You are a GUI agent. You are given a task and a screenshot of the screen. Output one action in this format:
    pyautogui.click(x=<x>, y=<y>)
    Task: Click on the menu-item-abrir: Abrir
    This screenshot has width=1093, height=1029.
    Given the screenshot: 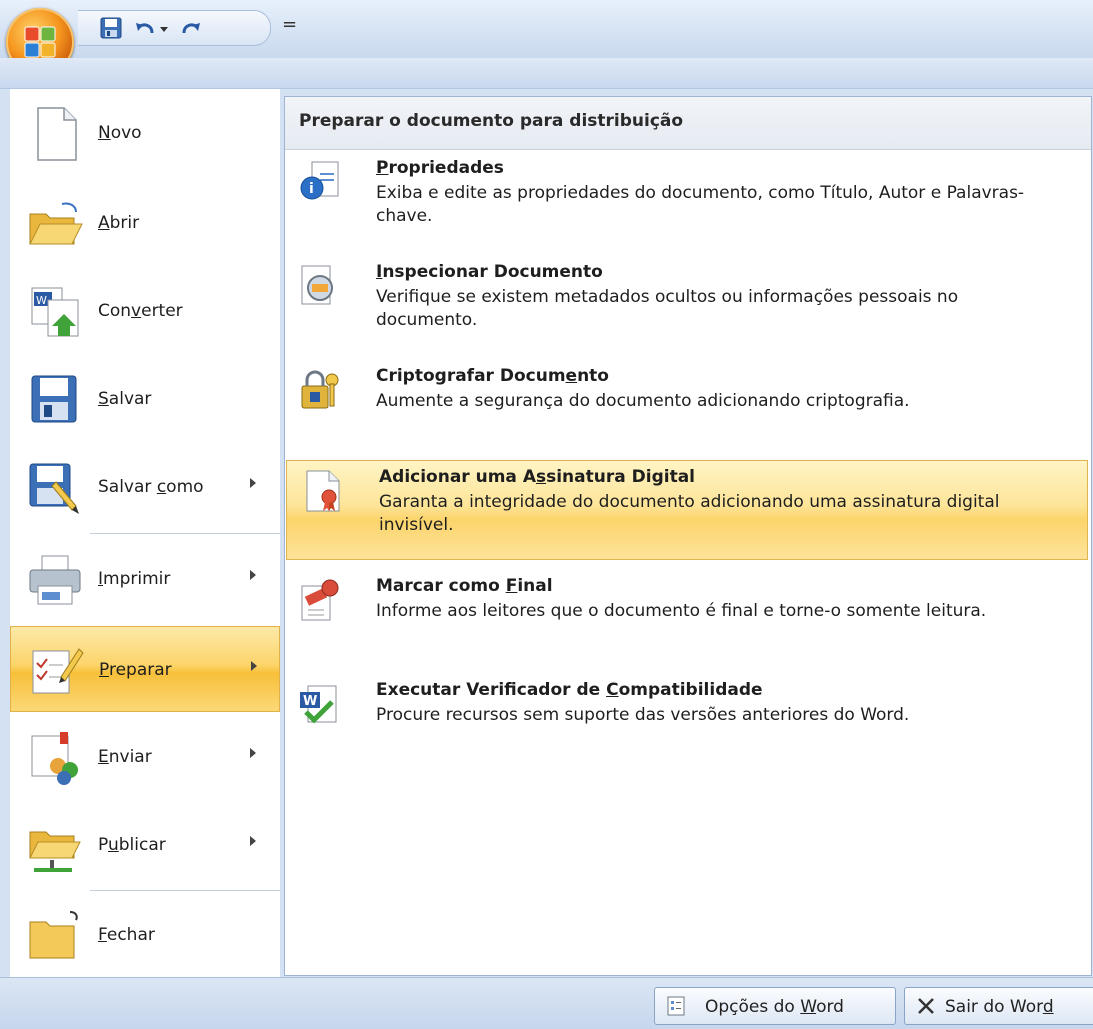 What is the action you would take?
    pyautogui.click(x=145, y=223)
    